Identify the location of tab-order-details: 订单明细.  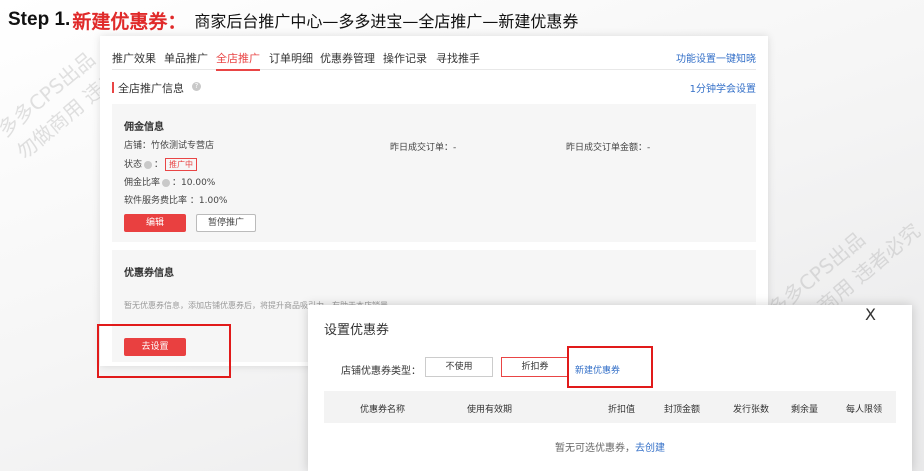
(291, 58).